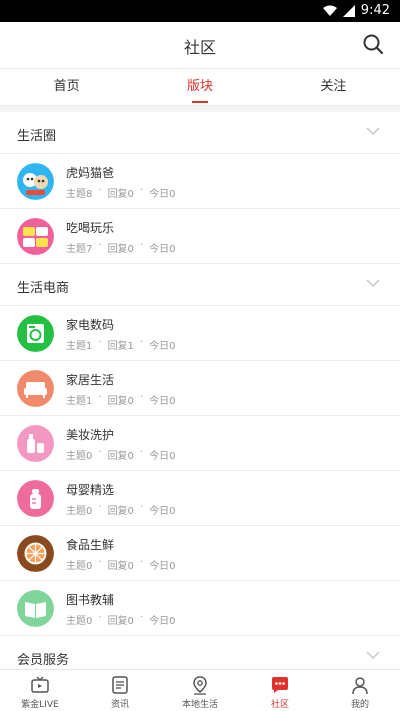  I want to click on news-icon, so click(120, 685).